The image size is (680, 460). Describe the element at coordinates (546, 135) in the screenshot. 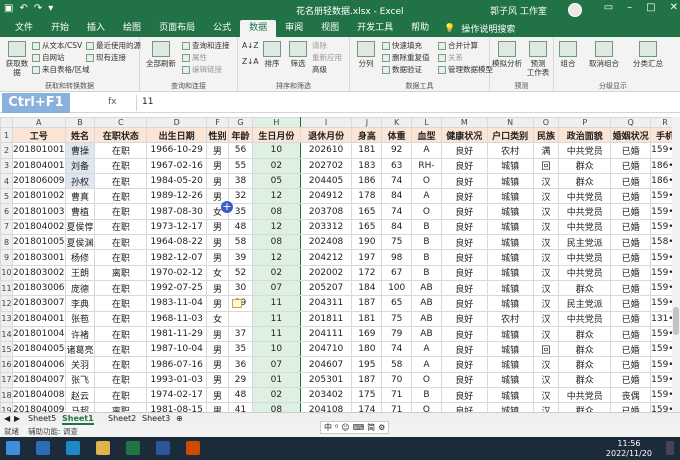

I see `header-cell: 民族` at that location.